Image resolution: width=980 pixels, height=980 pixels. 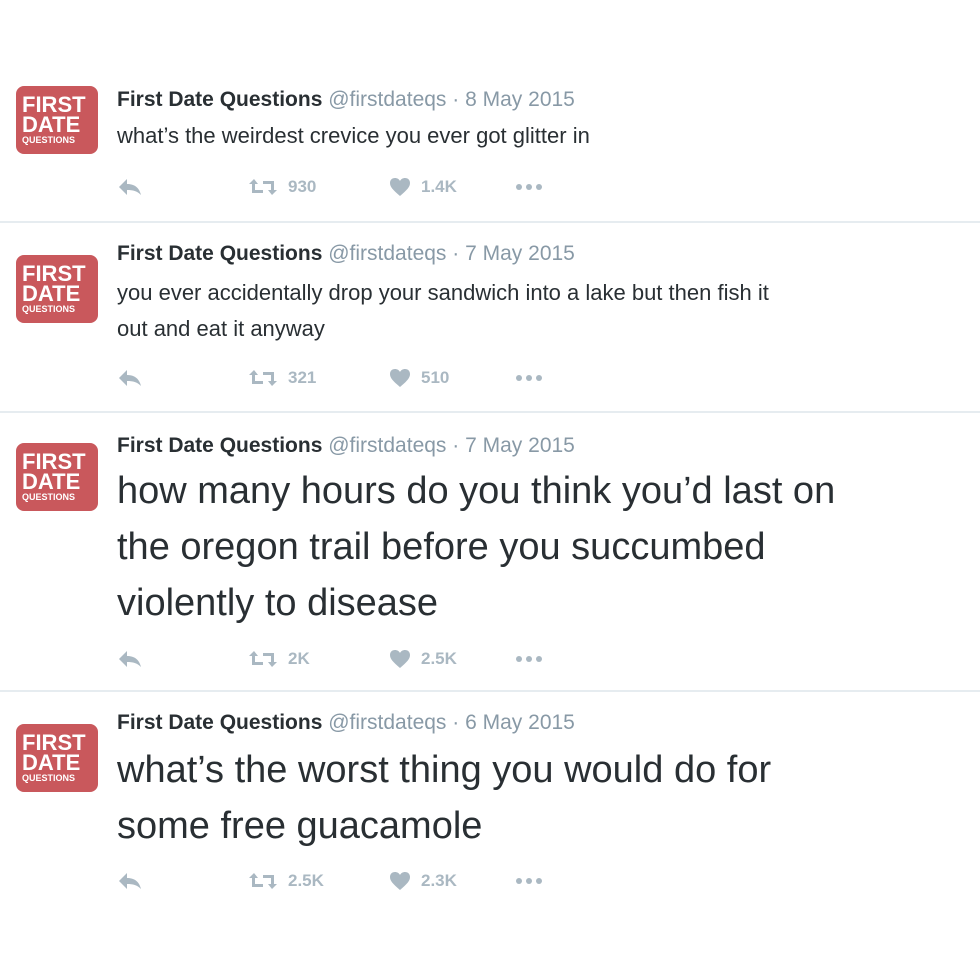 What do you see at coordinates (490, 659) in the screenshot?
I see `tweet-actions: 2K 2.5K` at bounding box center [490, 659].